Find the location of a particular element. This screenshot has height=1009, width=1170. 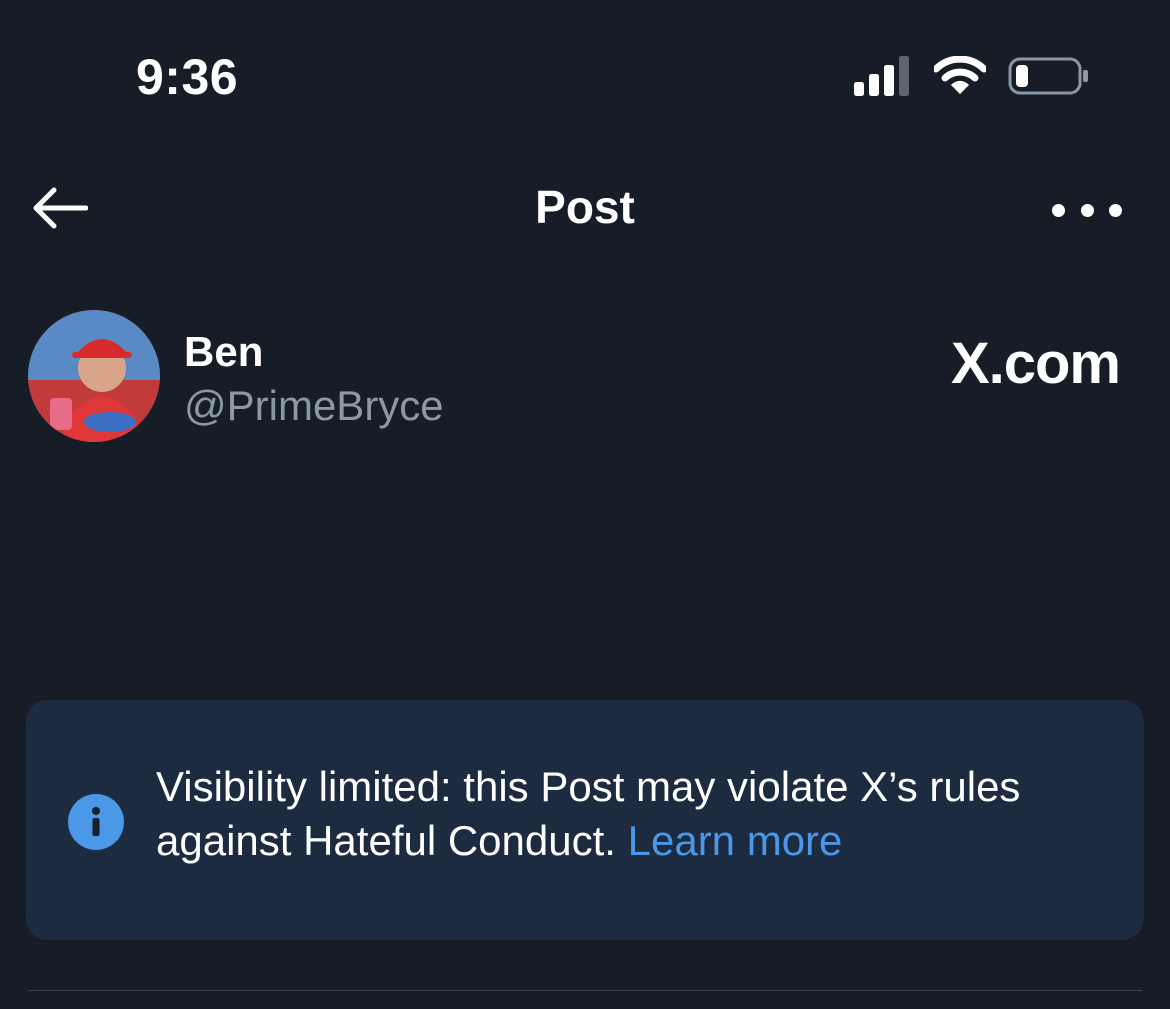

battery-icon is located at coordinates (1049, 78).